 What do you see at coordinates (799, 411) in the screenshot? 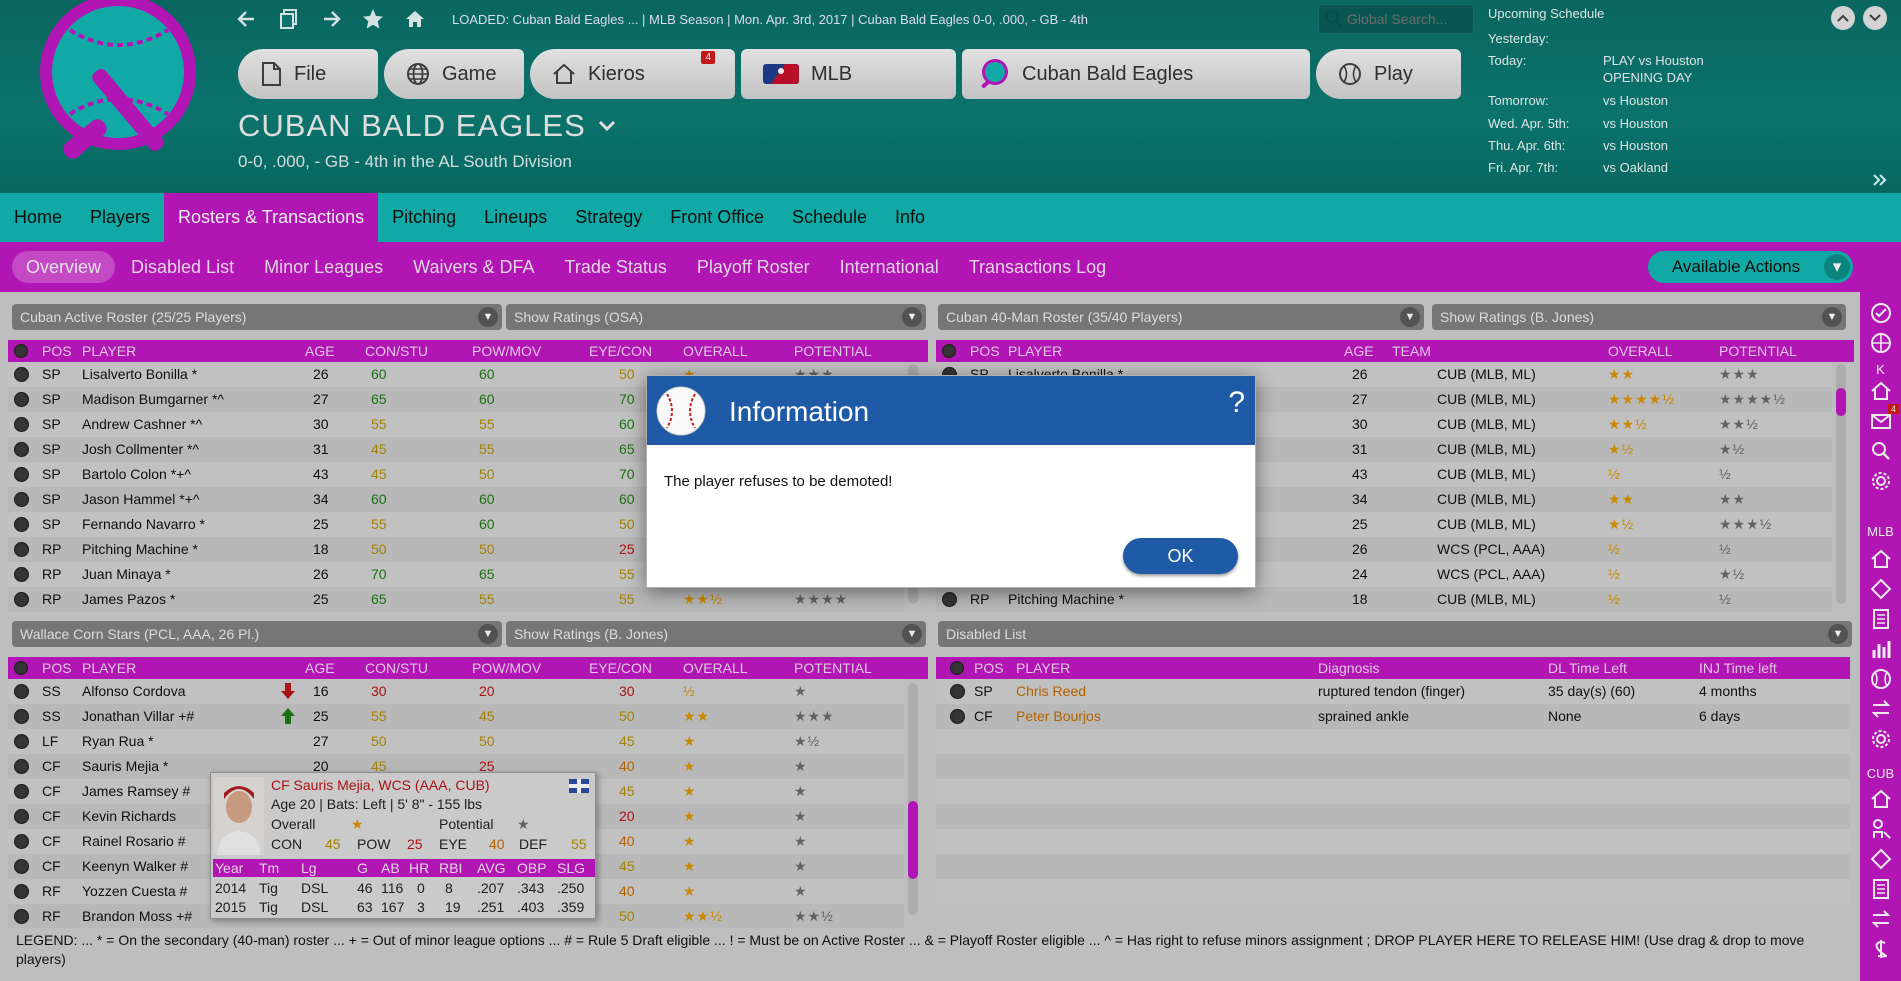
I see `dialog-title: Information` at bounding box center [799, 411].